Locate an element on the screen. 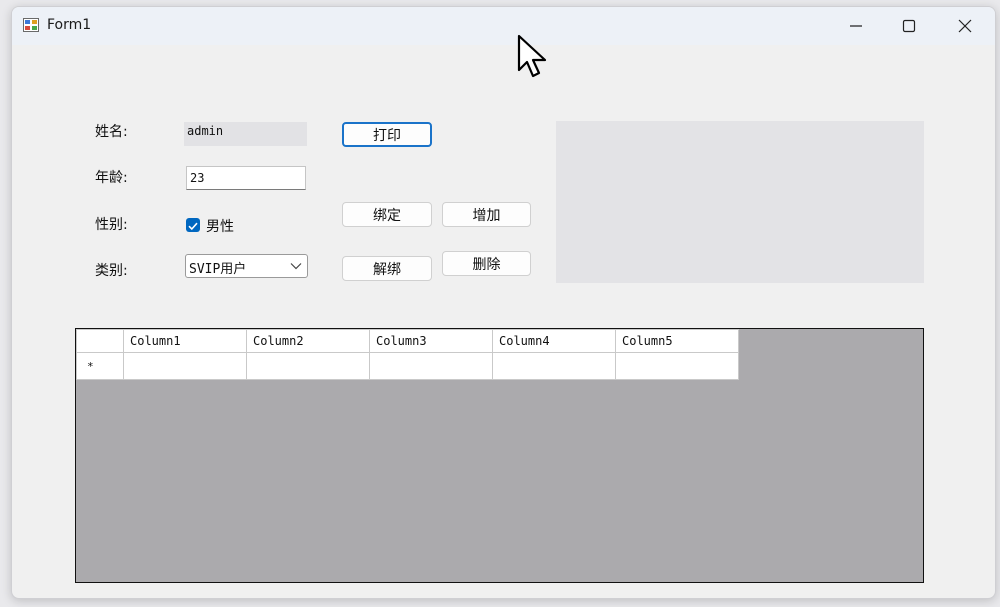  age-input is located at coordinates (246, 178).